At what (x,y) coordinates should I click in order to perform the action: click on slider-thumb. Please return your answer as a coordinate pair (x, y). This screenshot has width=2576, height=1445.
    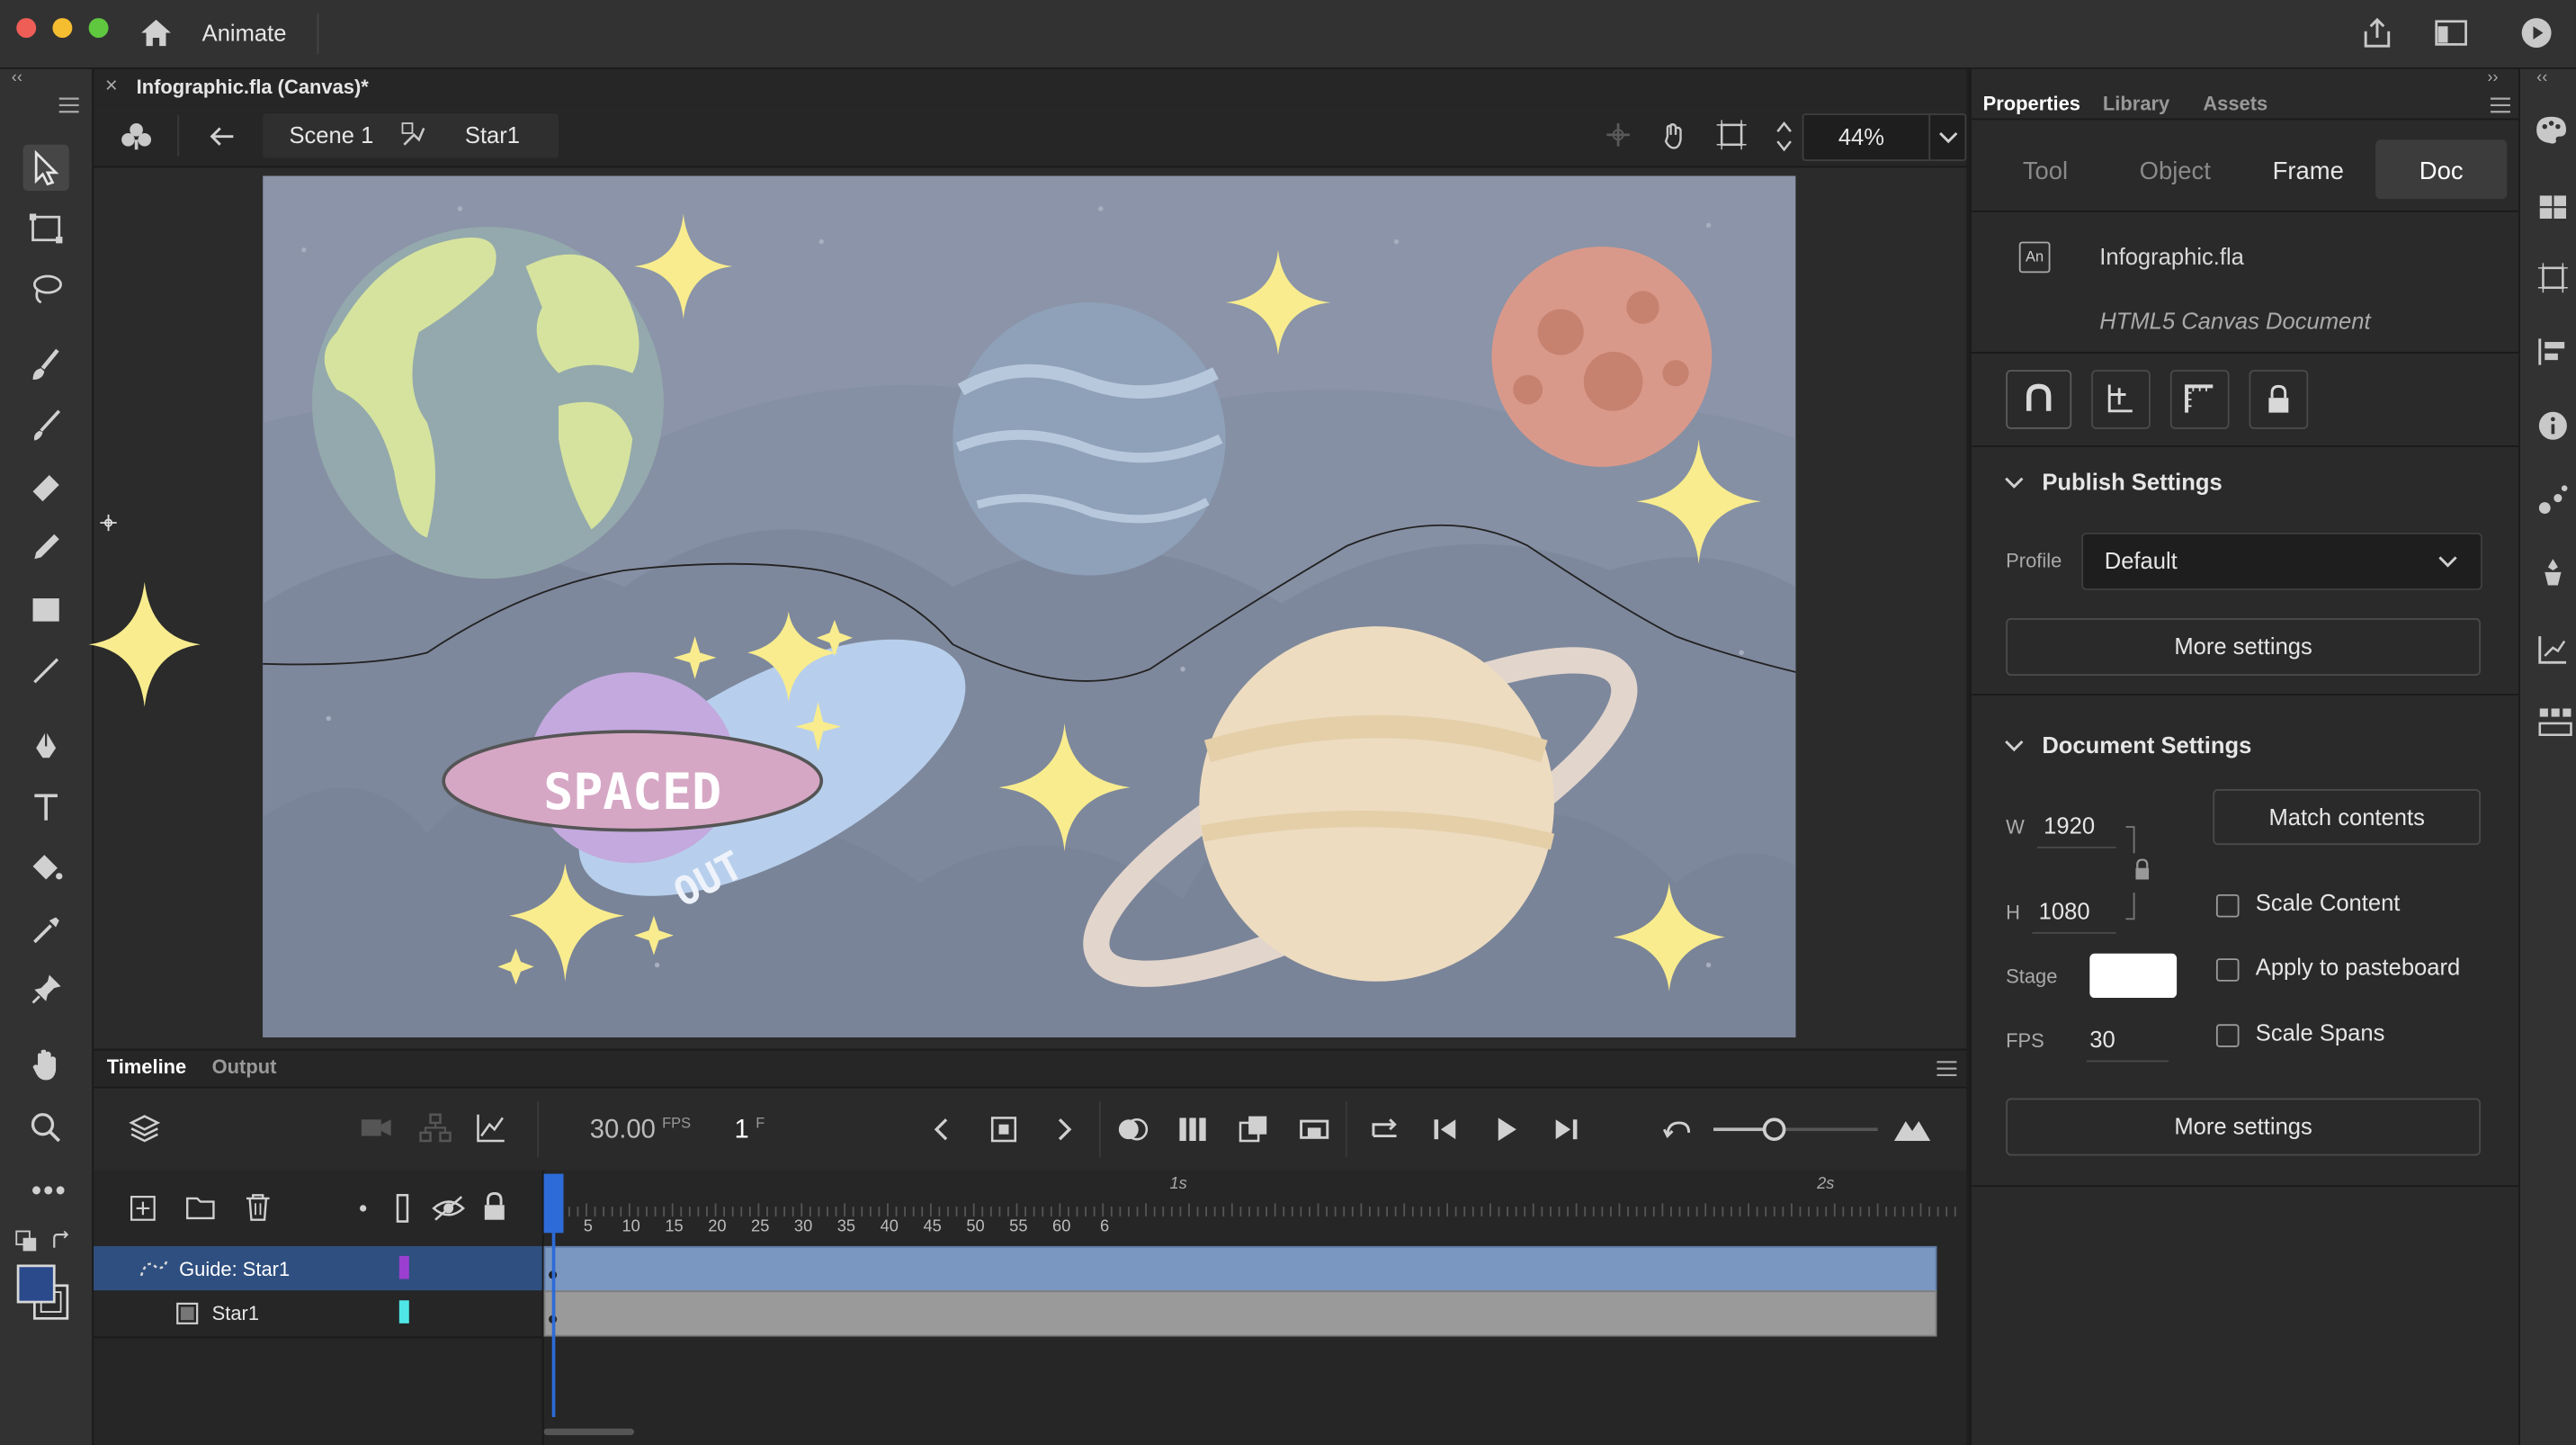
    Looking at the image, I should click on (1774, 1129).